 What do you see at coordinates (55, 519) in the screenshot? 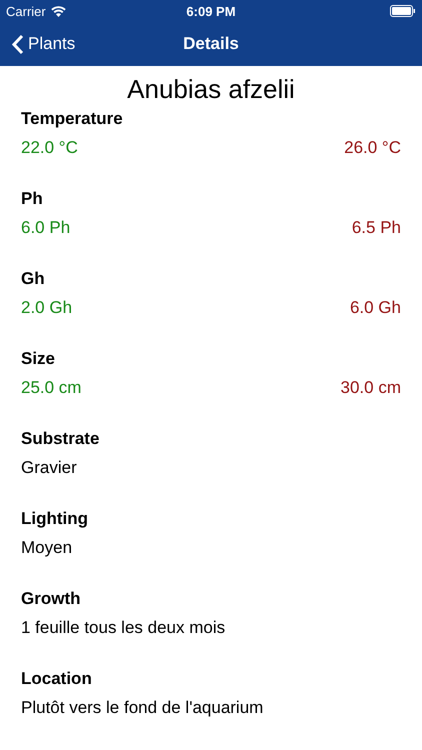
I see `section-label: Lighting` at bounding box center [55, 519].